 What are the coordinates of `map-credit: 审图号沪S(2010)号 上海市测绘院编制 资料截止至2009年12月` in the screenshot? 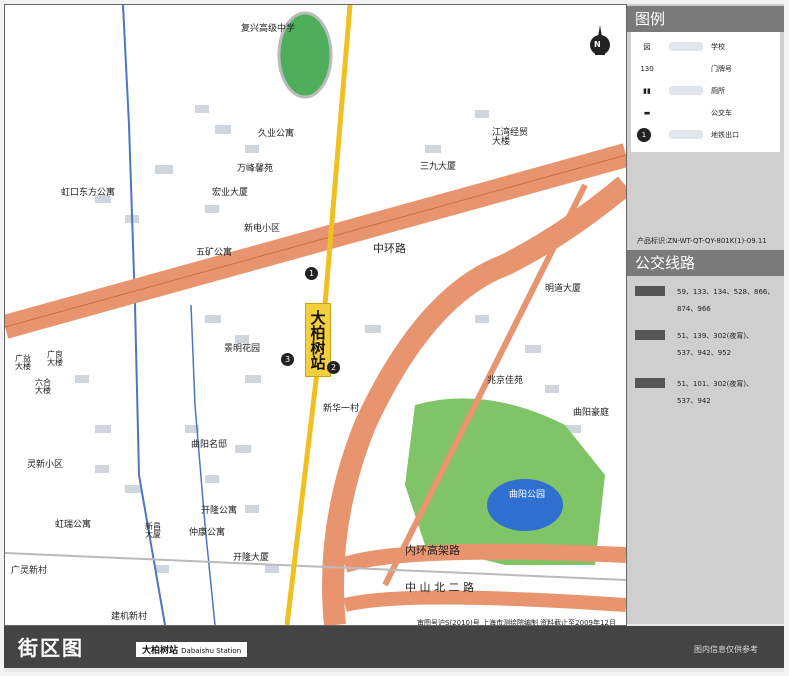 It's located at (516, 622).